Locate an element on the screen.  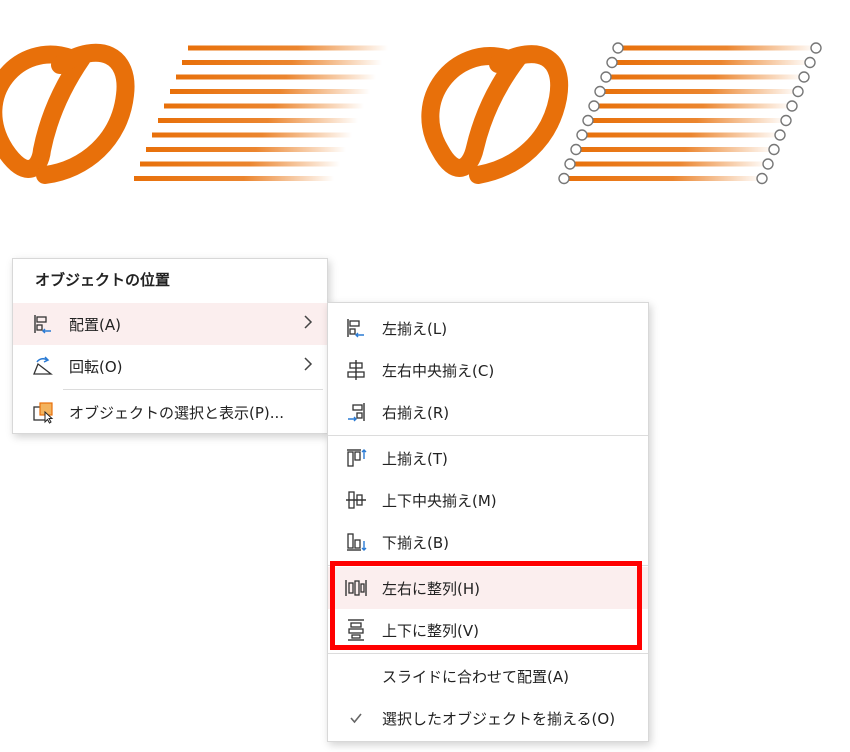
submenu-item-align-left: 左揃え(L) is located at coordinates (488, 328).